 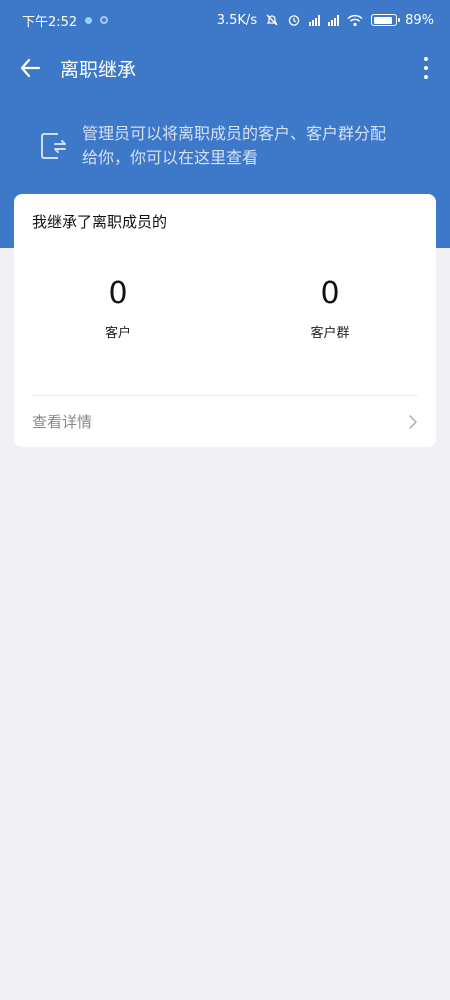 What do you see at coordinates (237, 20) in the screenshot?
I see `net-speed: 3.5K/s` at bounding box center [237, 20].